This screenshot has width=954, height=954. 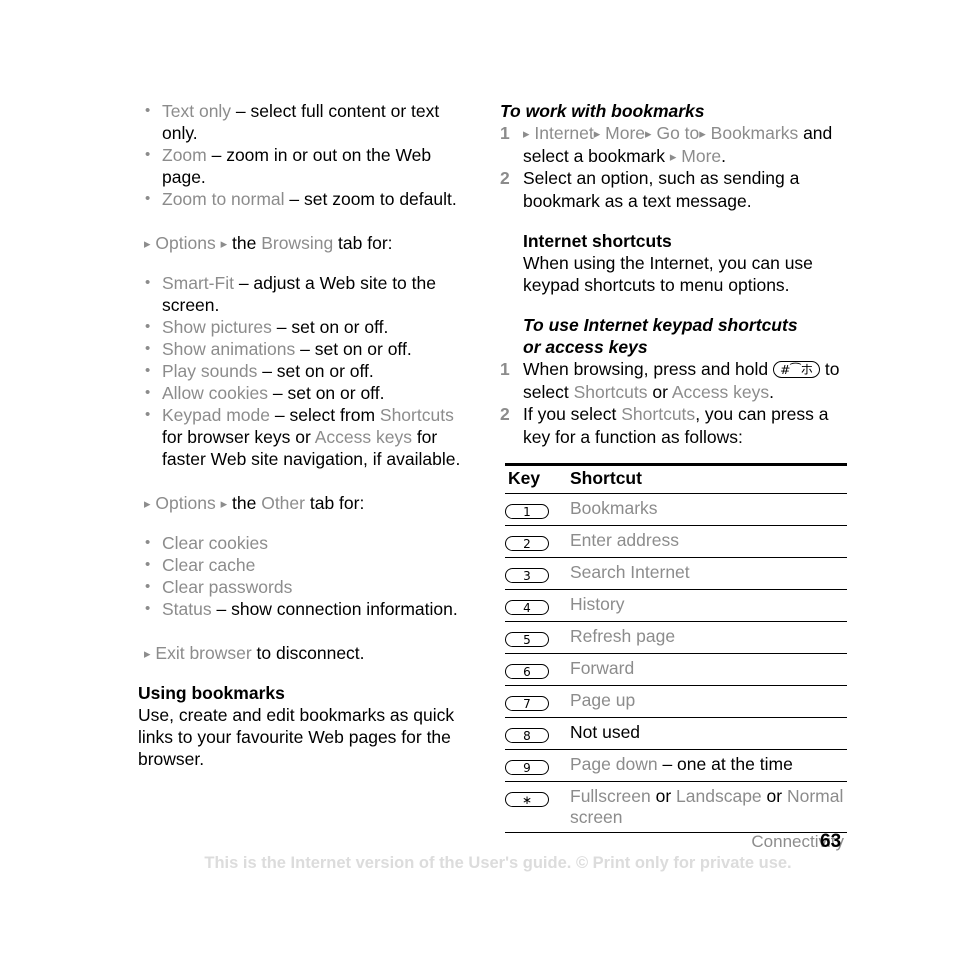 I want to click on key-cell: 1, so click(x=537, y=509).